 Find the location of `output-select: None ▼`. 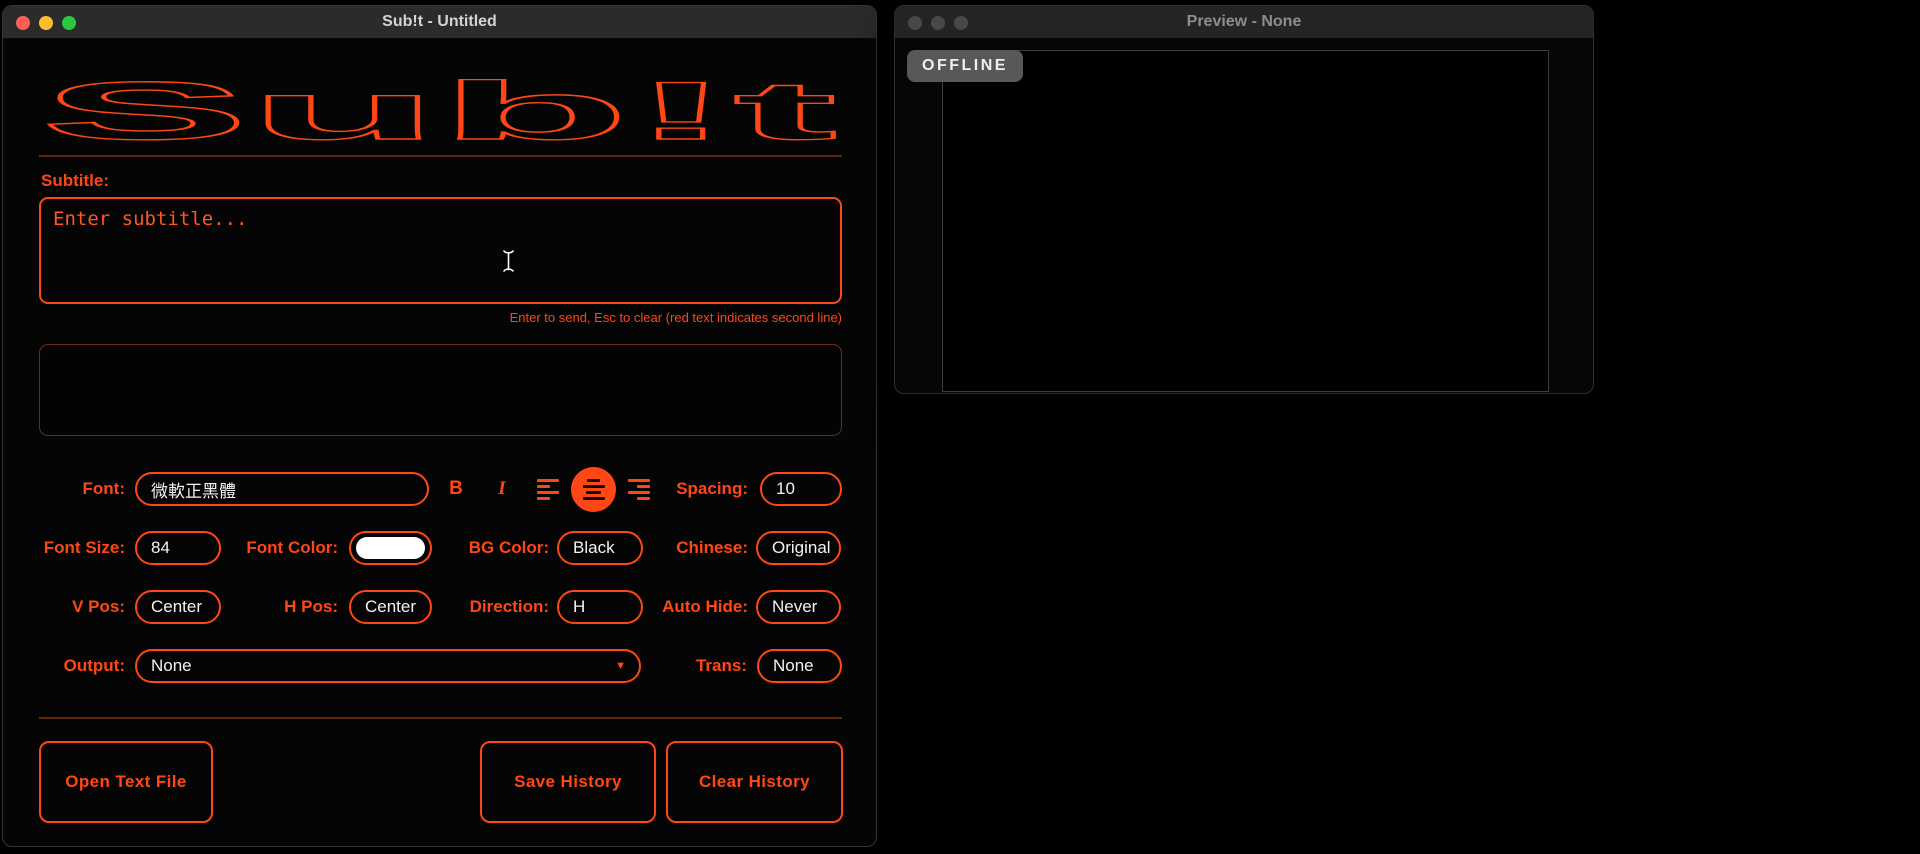

output-select: None ▼ is located at coordinates (388, 666).